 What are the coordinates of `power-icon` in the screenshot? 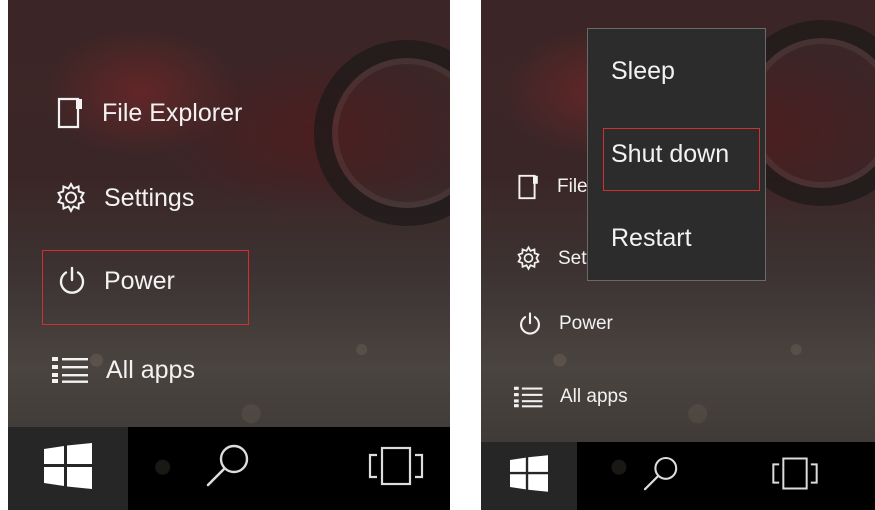 It's located at (530, 324).